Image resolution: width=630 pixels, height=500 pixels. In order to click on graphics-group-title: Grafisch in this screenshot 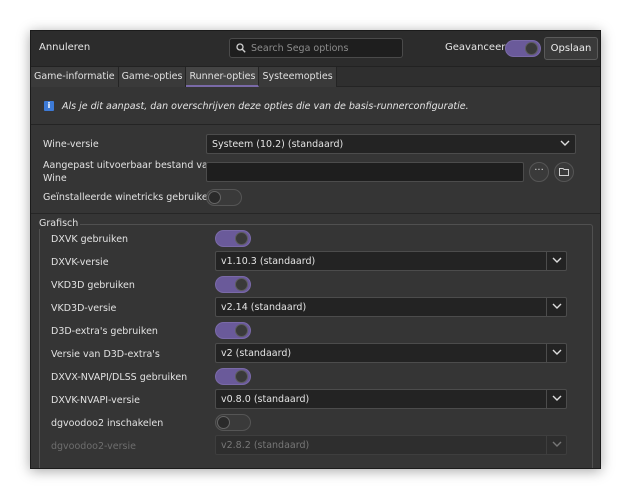, I will do `click(60, 223)`.